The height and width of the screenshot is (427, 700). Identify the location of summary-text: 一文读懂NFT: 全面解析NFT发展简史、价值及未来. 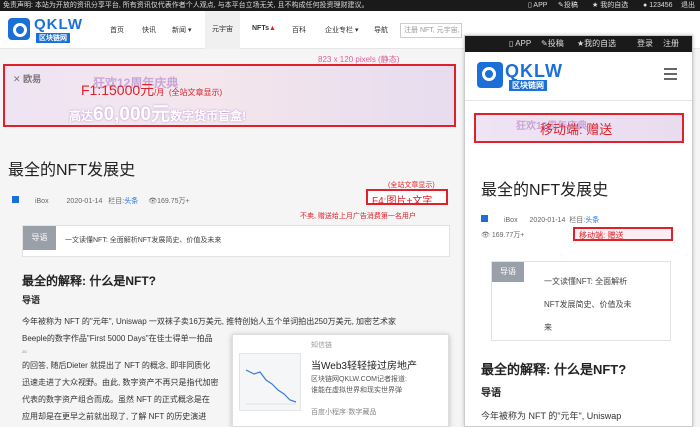
(143, 240).